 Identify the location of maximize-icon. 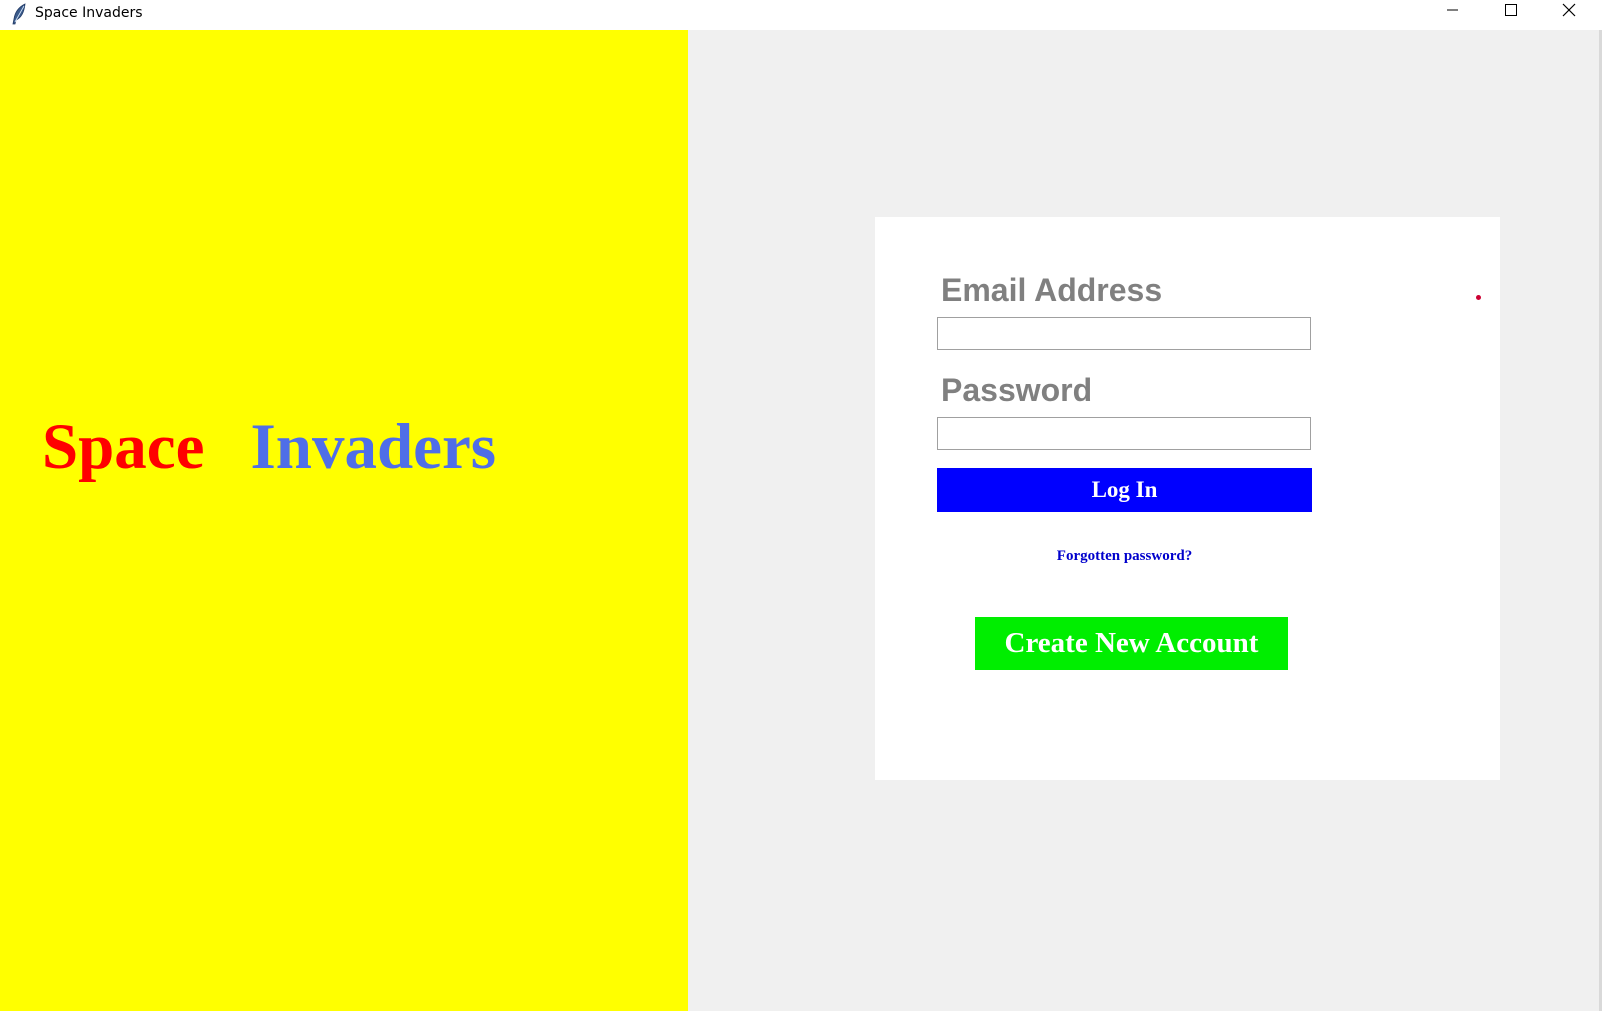
(1511, 12).